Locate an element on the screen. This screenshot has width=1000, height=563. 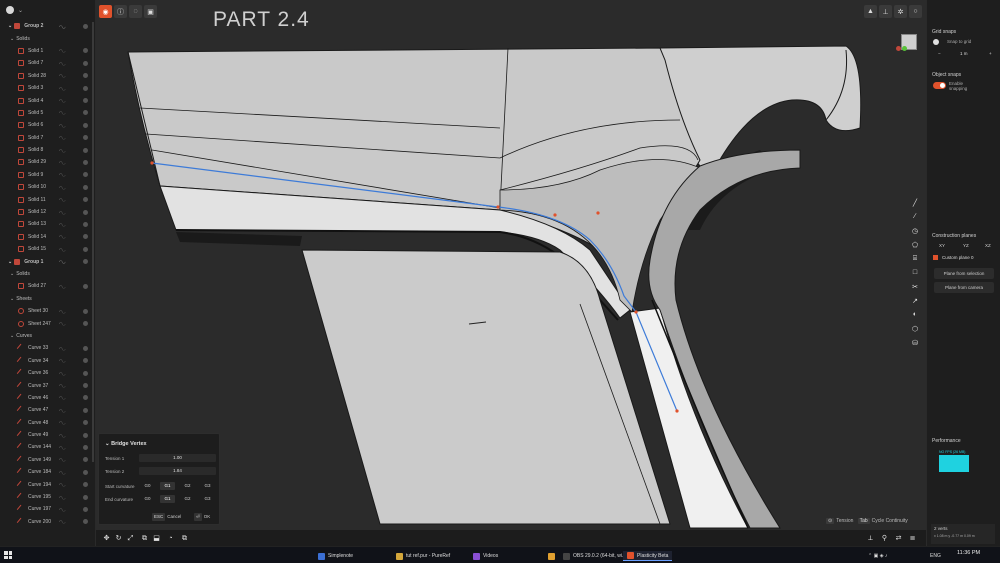
taskbar-app: Videos is located at coordinates (485, 556).